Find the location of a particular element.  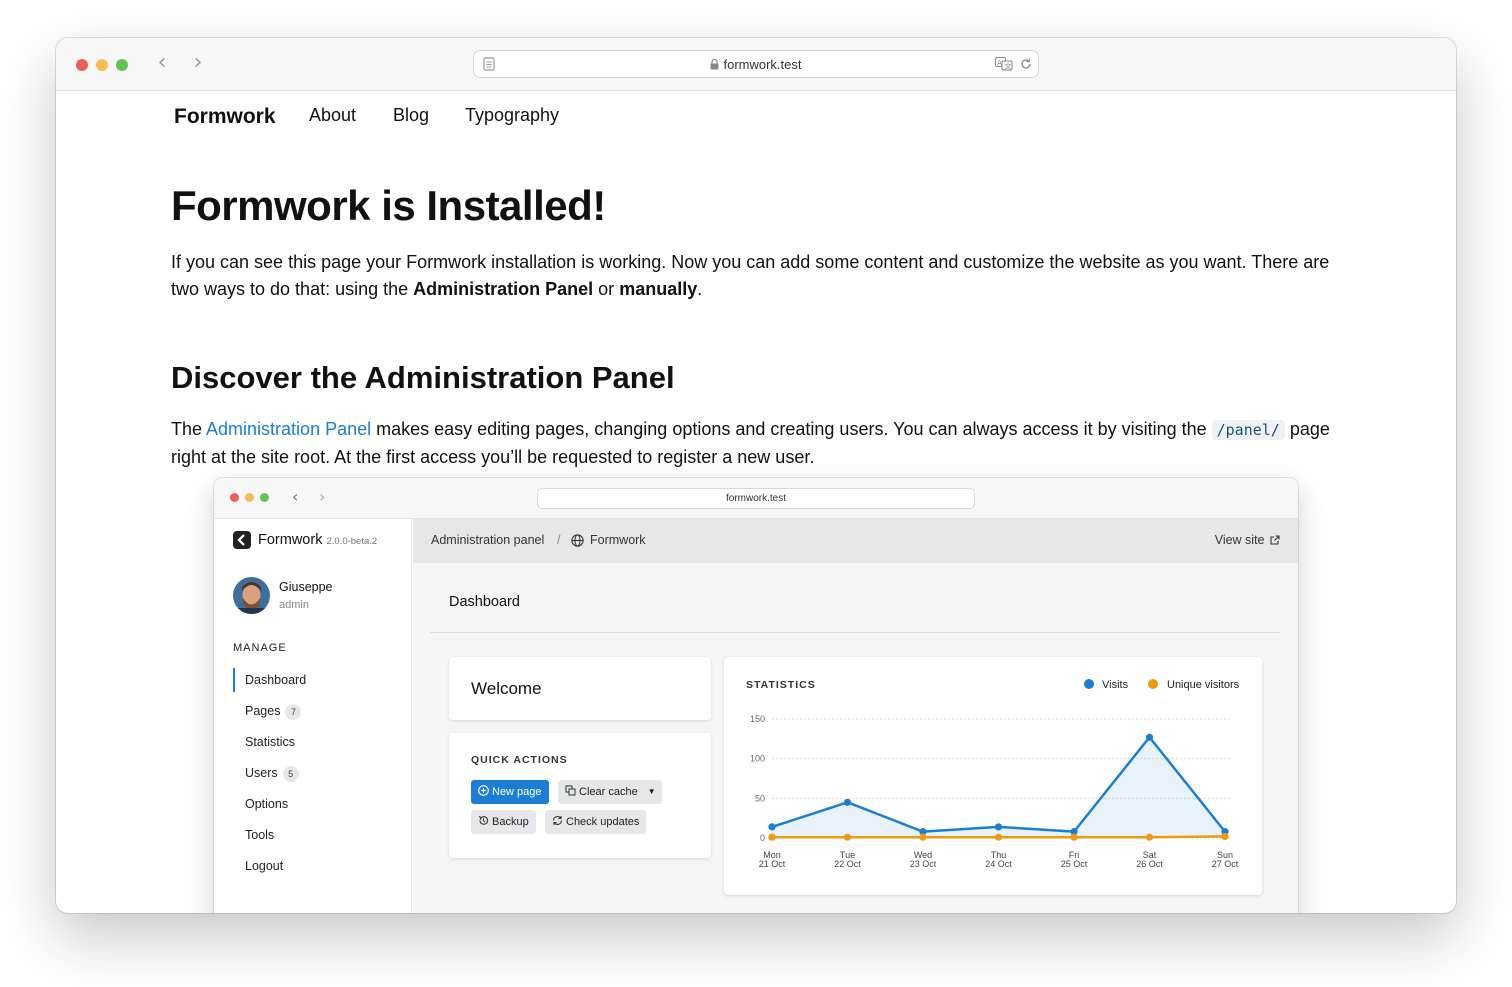

clear-cache-button: Clear cache ▼ is located at coordinates (610, 792).